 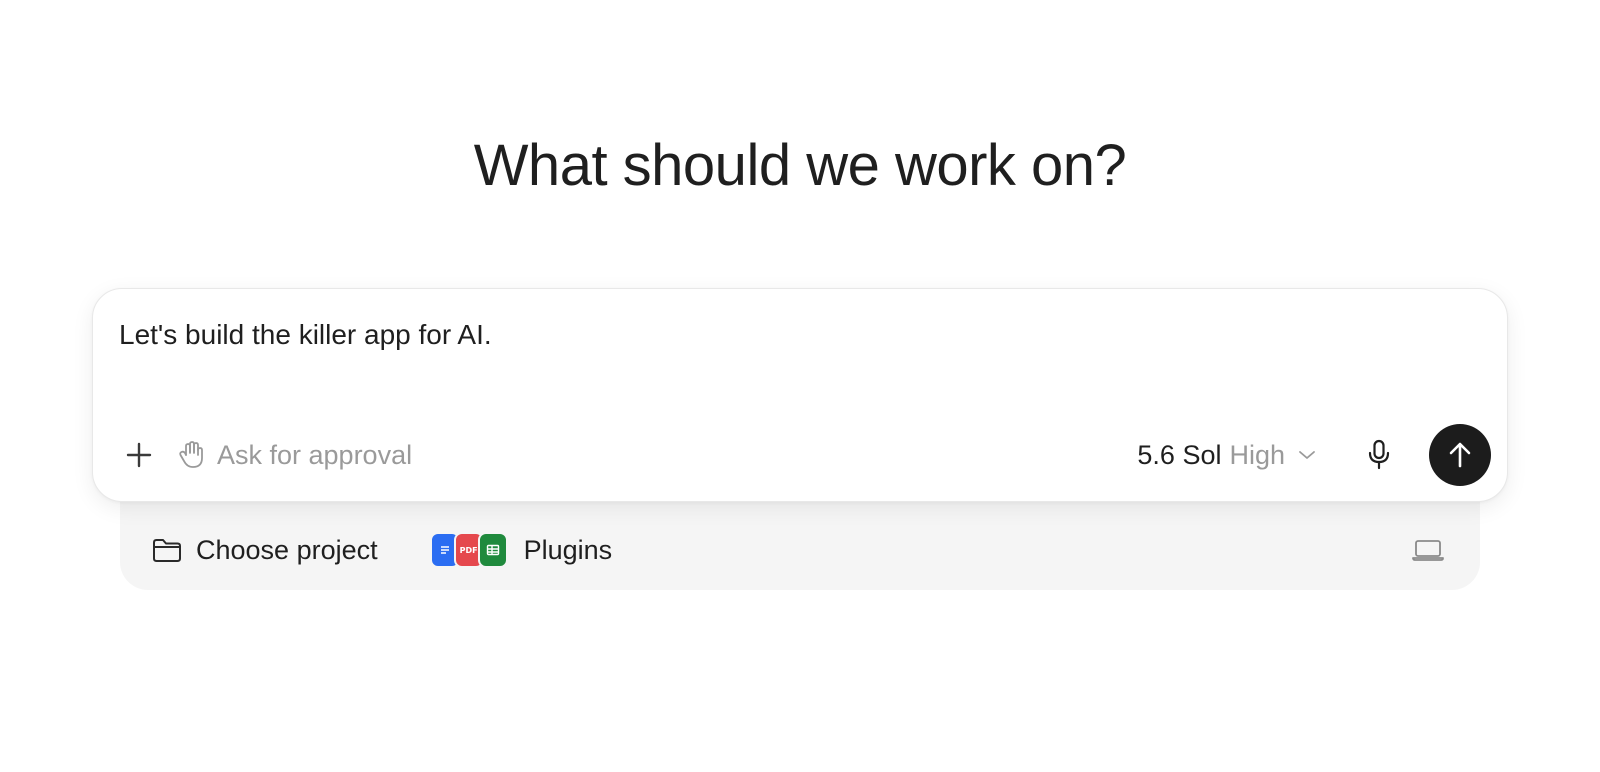 What do you see at coordinates (800, 550) in the screenshot?
I see `composer-footer-content: Choose project PDF Plugins` at bounding box center [800, 550].